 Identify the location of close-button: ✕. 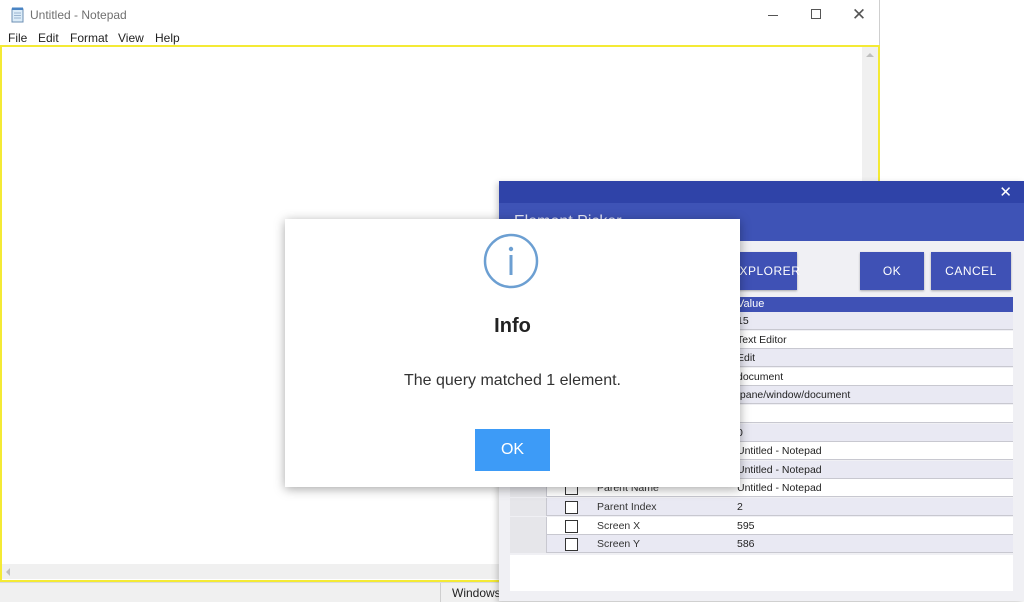
(859, 15).